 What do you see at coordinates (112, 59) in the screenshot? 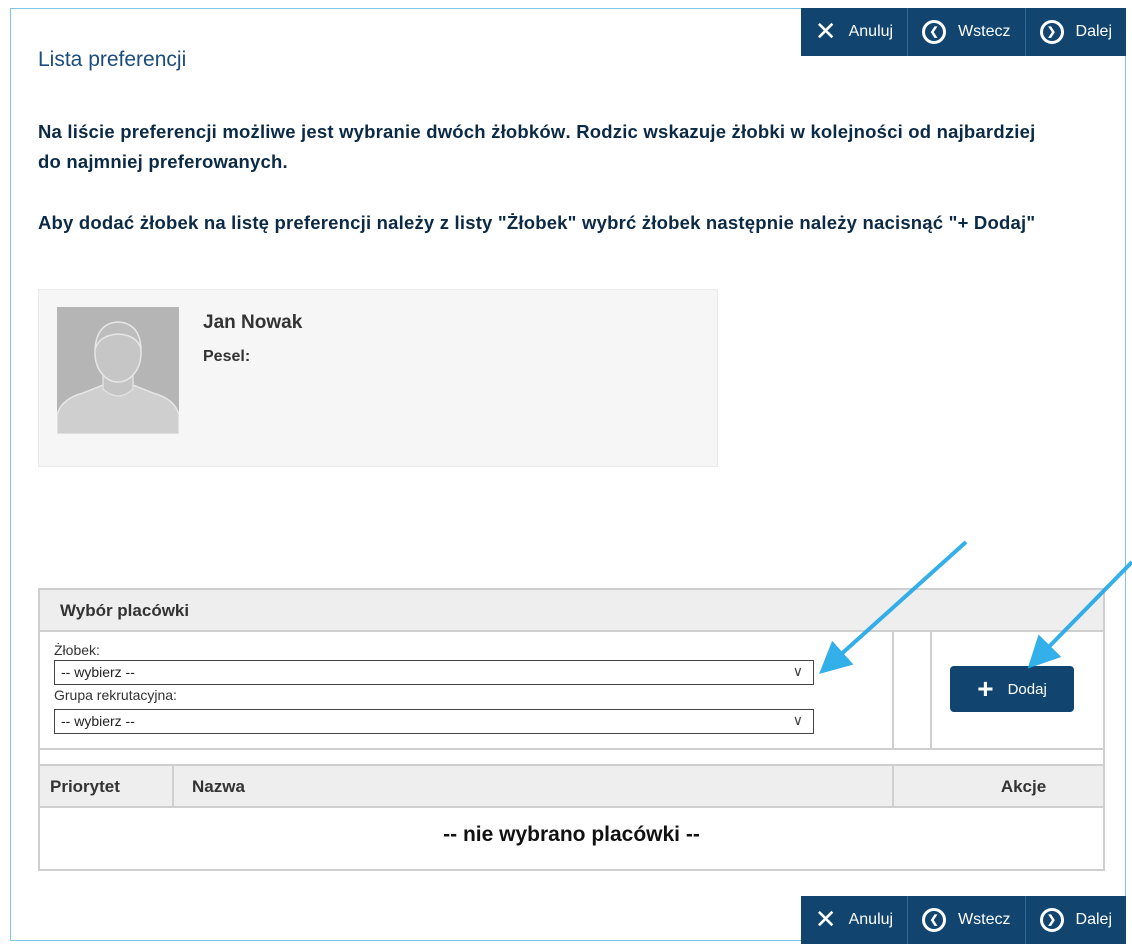
I see `page-title: Lista preferencji` at bounding box center [112, 59].